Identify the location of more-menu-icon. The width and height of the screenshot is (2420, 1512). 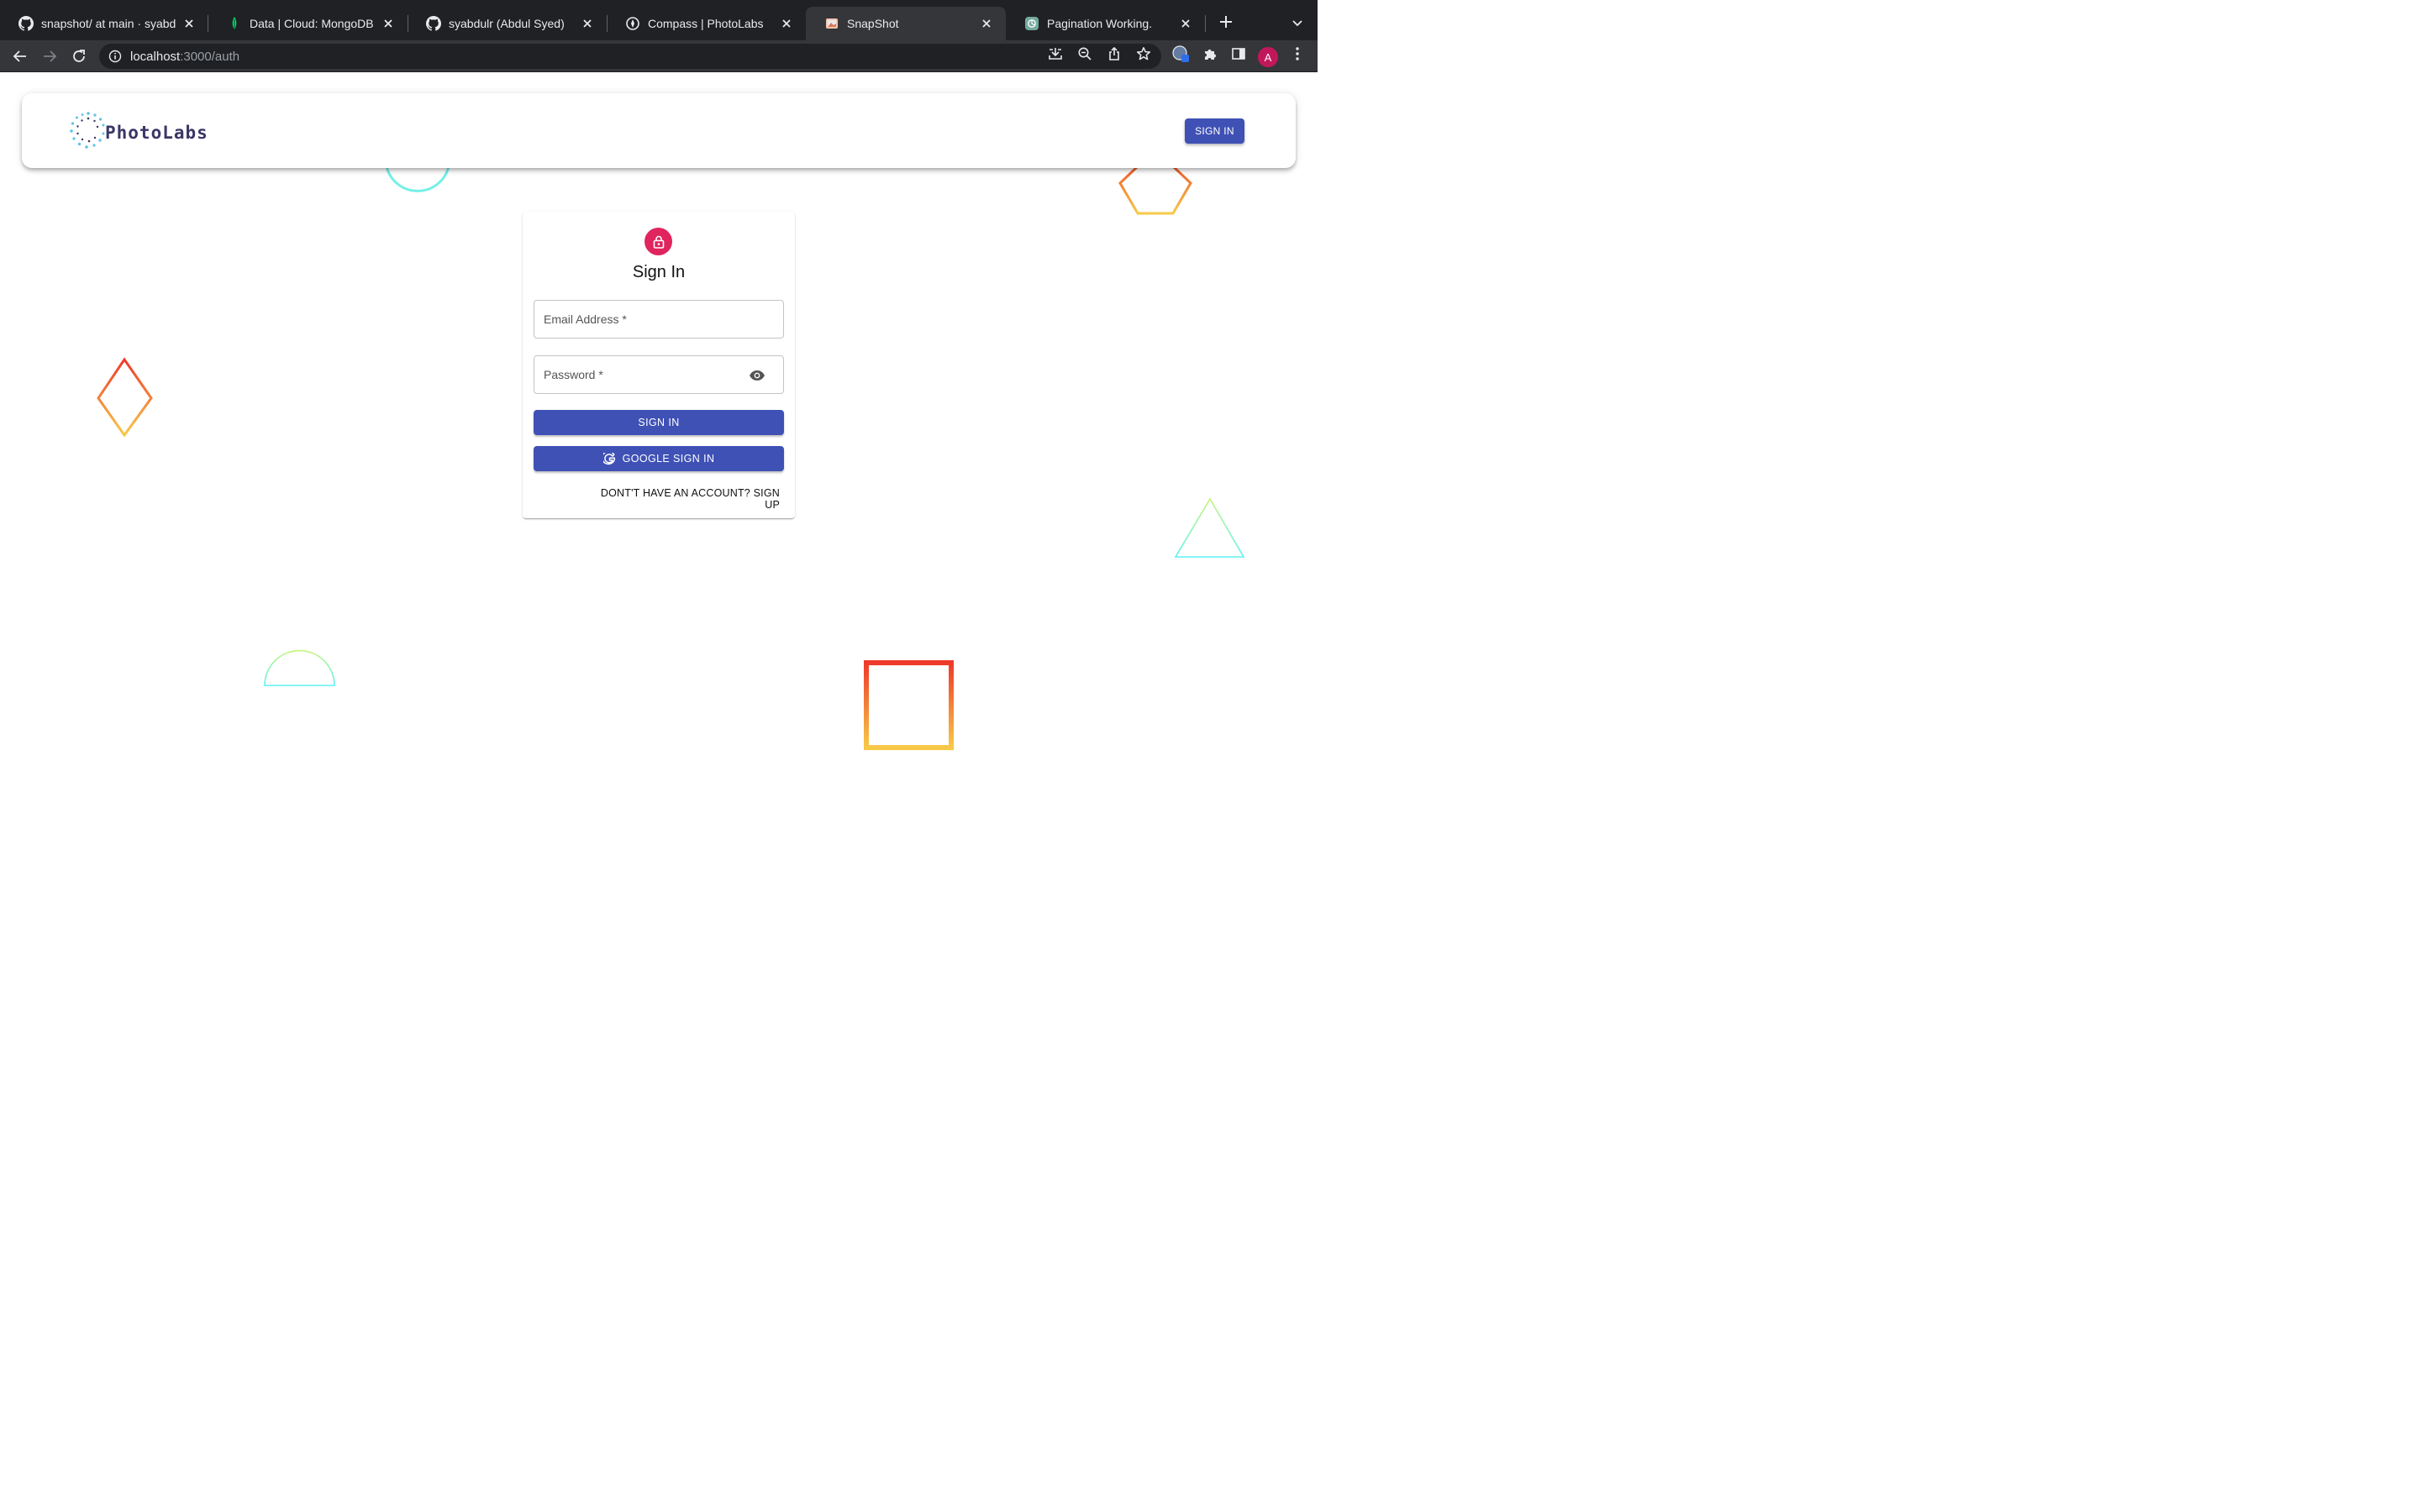
(1297, 54).